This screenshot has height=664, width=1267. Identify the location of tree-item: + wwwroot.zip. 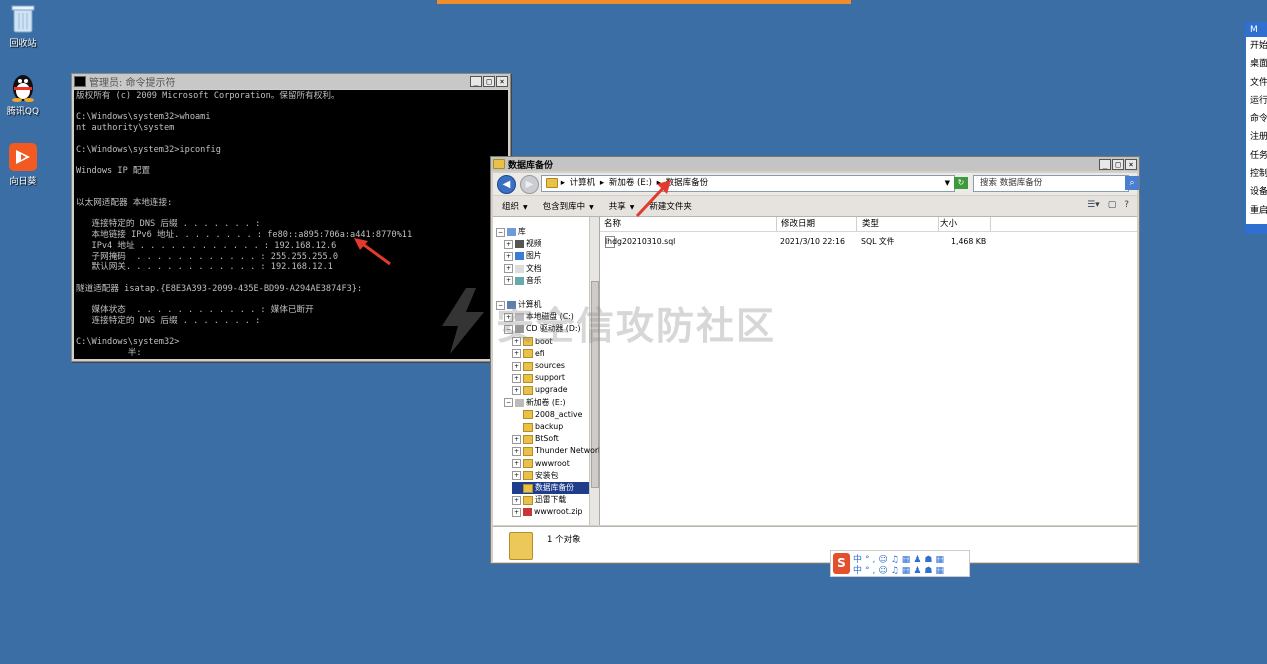
(550, 512).